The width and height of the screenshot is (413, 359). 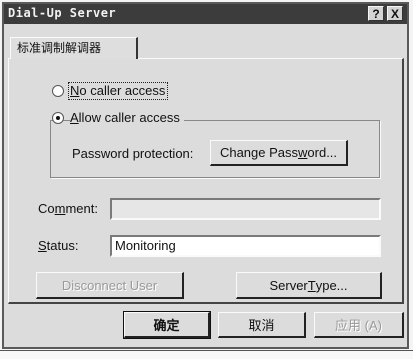 I want to click on cancel-button: 取消, so click(x=262, y=325).